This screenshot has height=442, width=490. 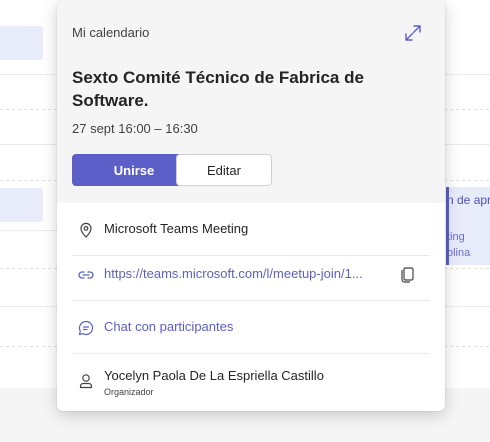 What do you see at coordinates (224, 170) in the screenshot?
I see `edit-button: Editar` at bounding box center [224, 170].